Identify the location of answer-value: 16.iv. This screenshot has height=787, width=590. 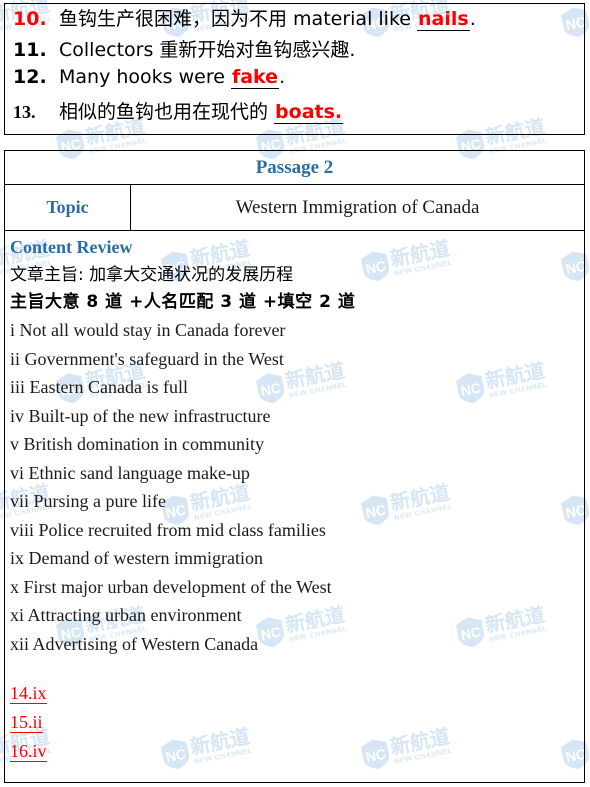
(28, 751).